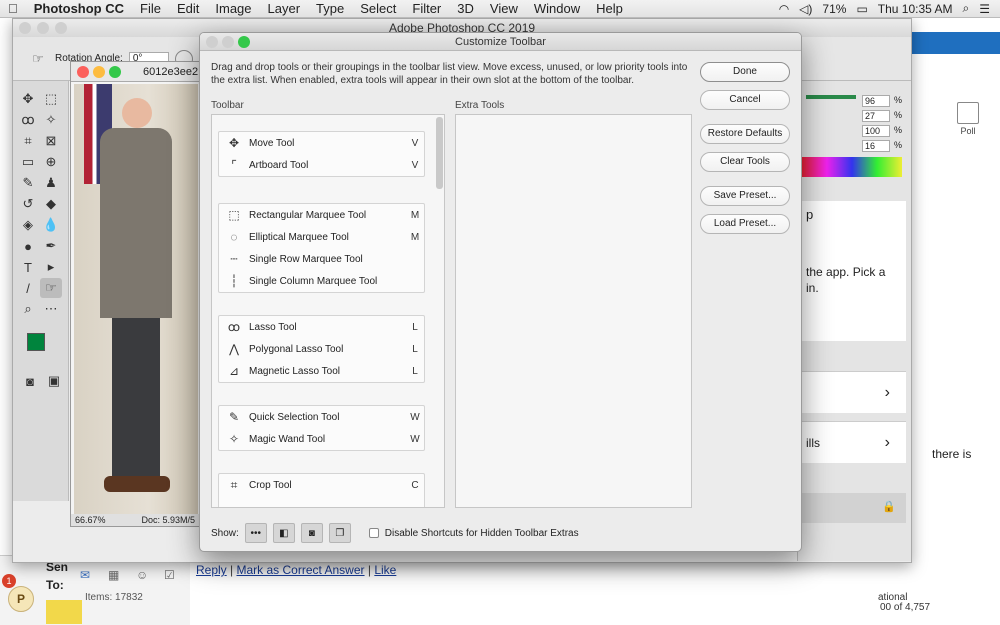 Image resolution: width=1000 pixels, height=625 pixels. What do you see at coordinates (834, 9) in the screenshot?
I see `battery-percent: 71%` at bounding box center [834, 9].